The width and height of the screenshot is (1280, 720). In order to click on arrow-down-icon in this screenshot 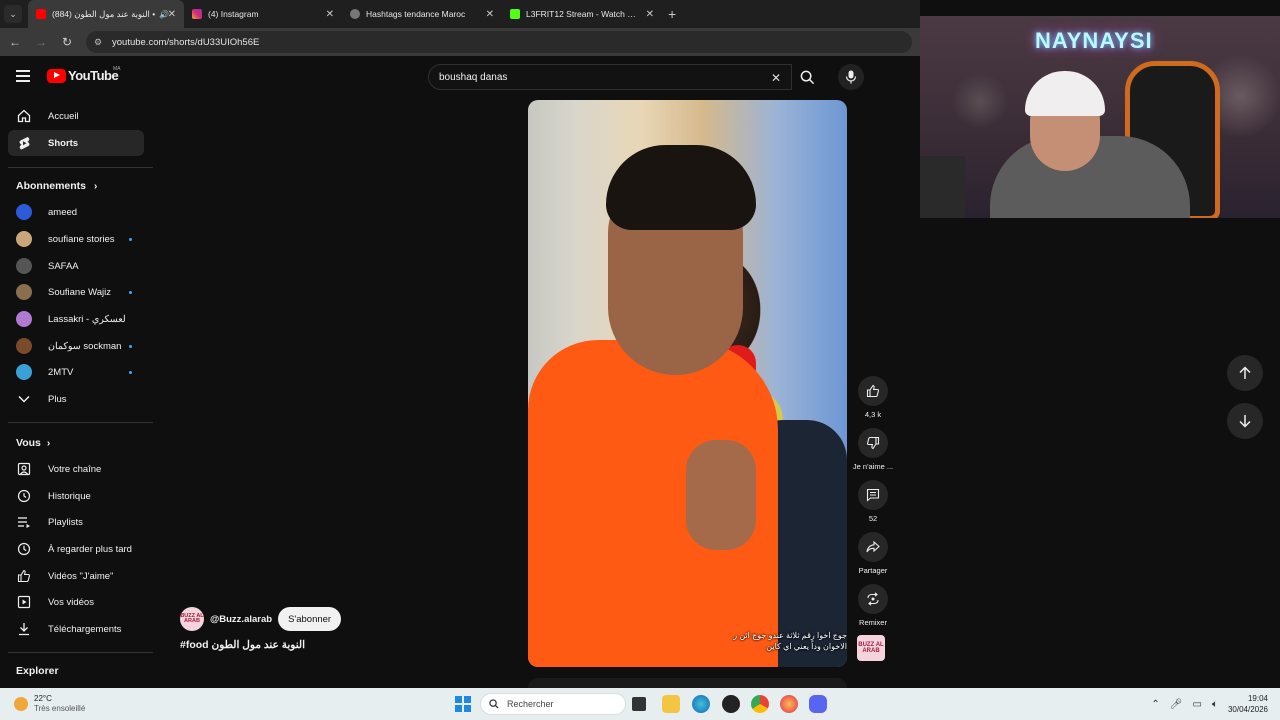, I will do `click(1245, 421)`.